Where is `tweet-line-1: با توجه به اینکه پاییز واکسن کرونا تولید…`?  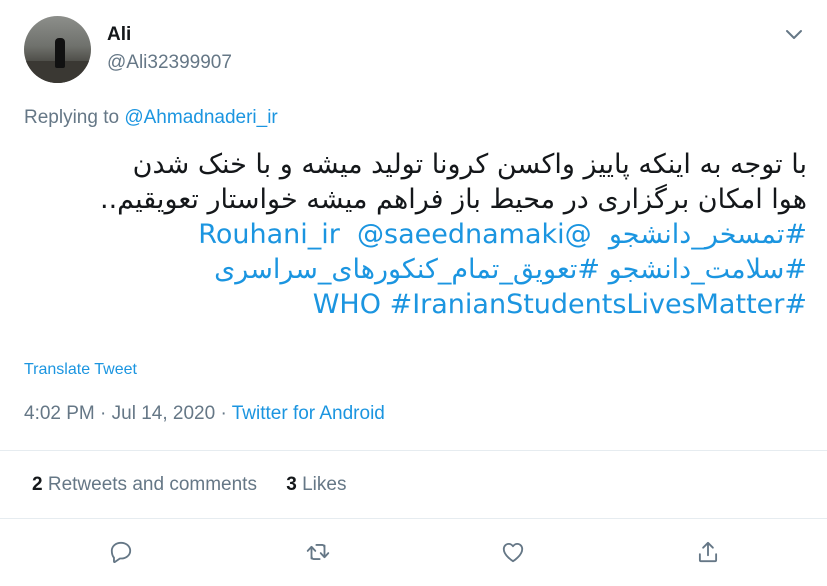
tweet-line-1: با توجه به اینکه پاییز واکسن کرونا تولید… is located at coordinates (469, 164).